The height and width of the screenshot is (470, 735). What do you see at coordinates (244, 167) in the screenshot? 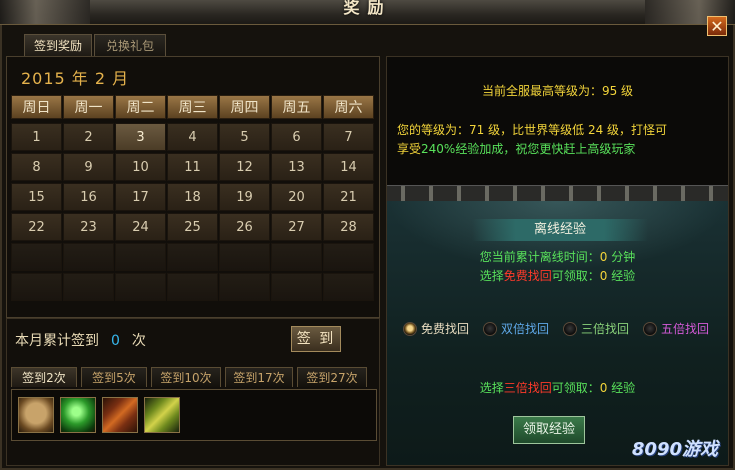
I see `calendar-day: 12` at bounding box center [244, 167].